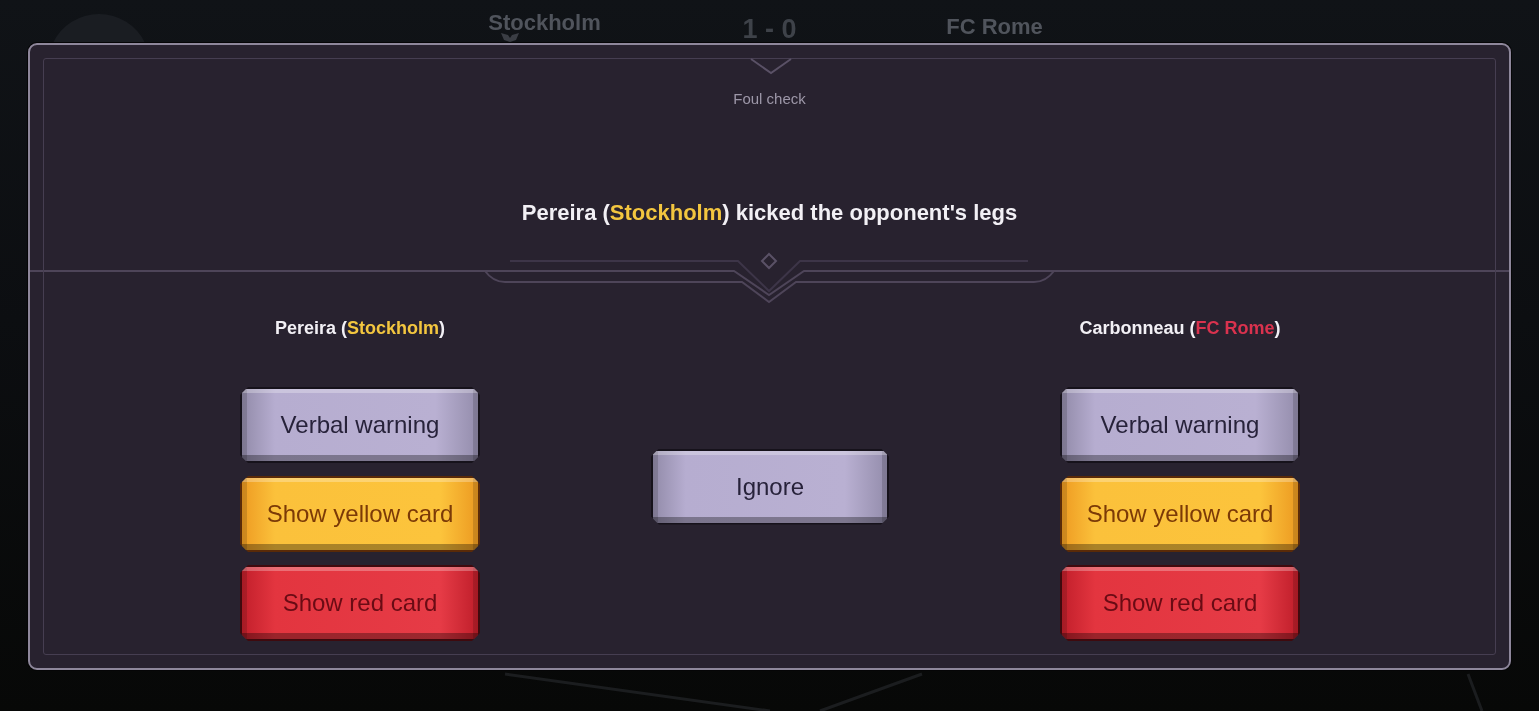 Image resolution: width=1539 pixels, height=711 pixels. I want to click on dialog-title: Foul check, so click(769, 99).